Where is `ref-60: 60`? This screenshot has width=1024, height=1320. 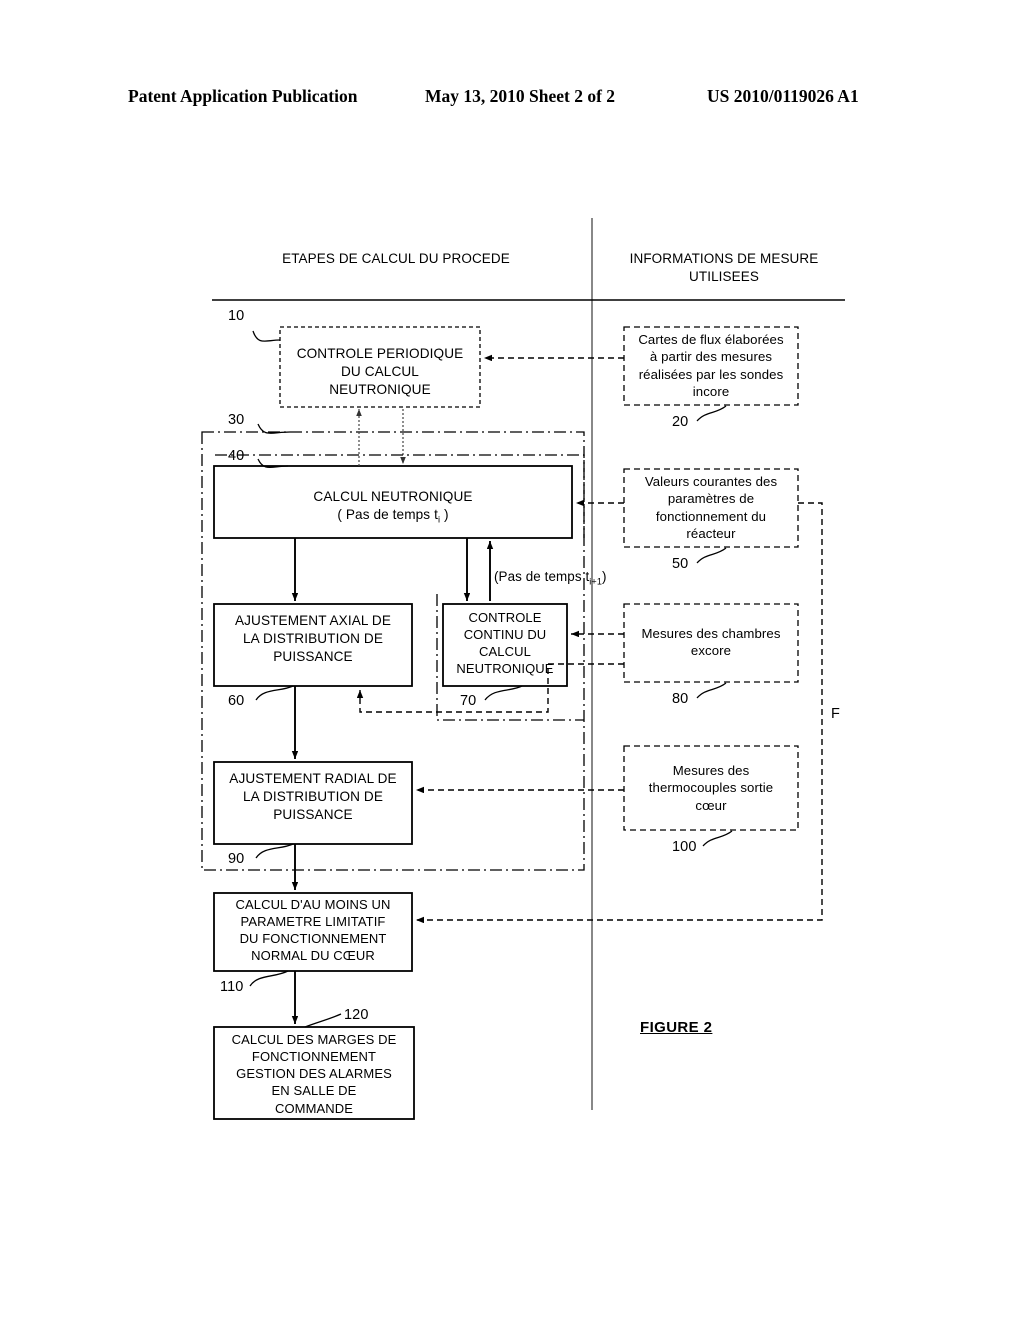
ref-60: 60 is located at coordinates (236, 701).